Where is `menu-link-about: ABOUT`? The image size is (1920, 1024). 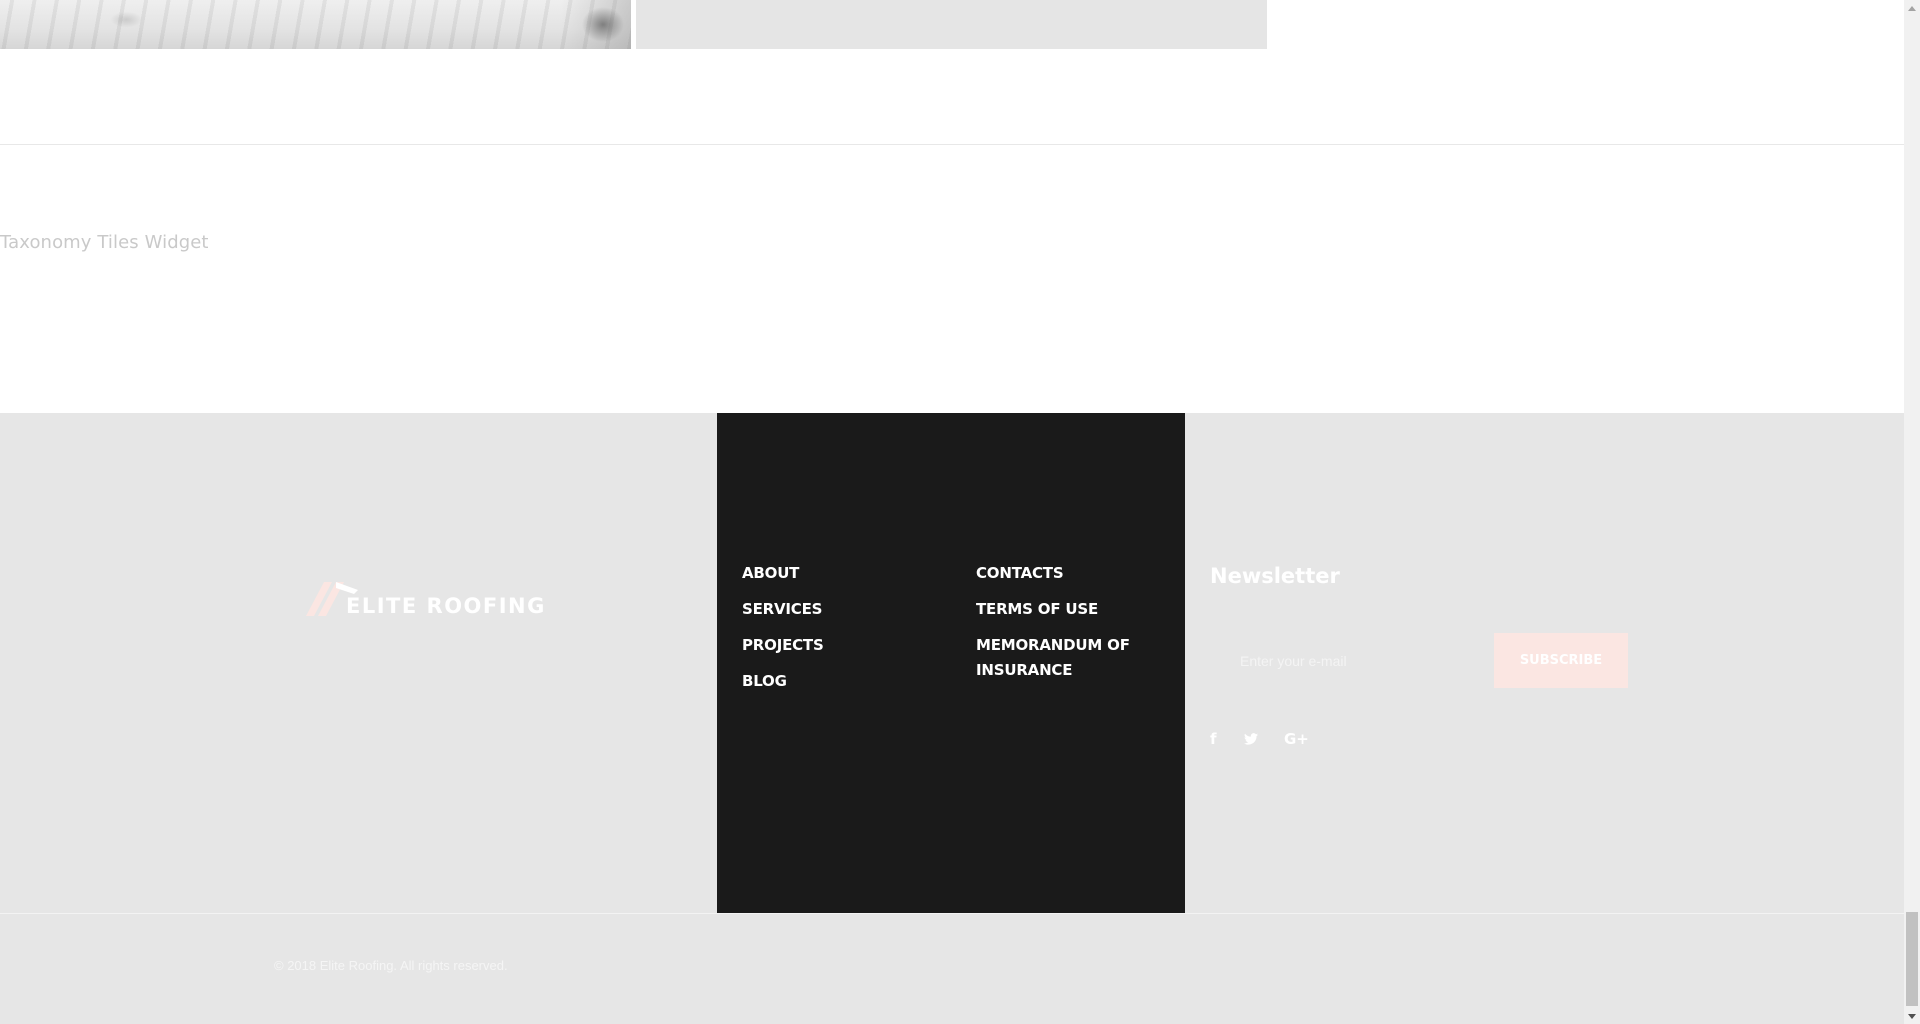
menu-link-about: ABOUT is located at coordinates (783, 573).